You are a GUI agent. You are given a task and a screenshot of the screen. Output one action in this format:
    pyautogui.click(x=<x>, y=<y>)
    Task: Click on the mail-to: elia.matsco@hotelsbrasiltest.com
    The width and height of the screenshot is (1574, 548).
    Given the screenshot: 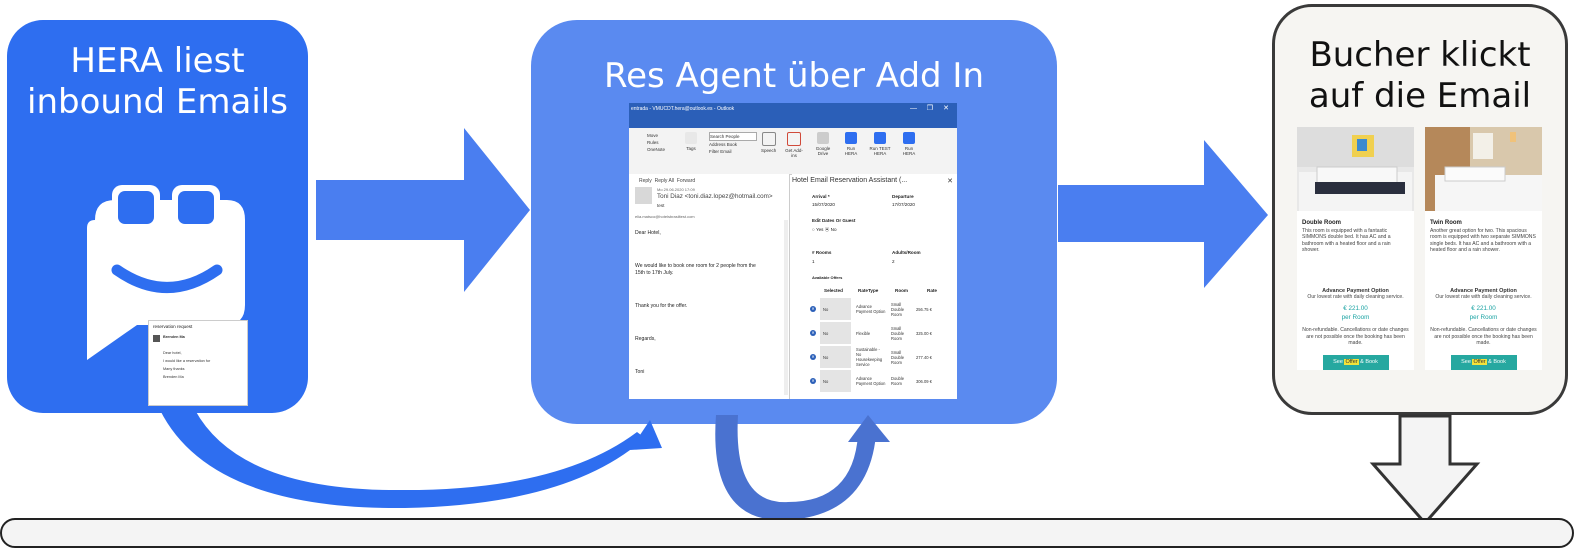 What is the action you would take?
    pyautogui.click(x=665, y=216)
    